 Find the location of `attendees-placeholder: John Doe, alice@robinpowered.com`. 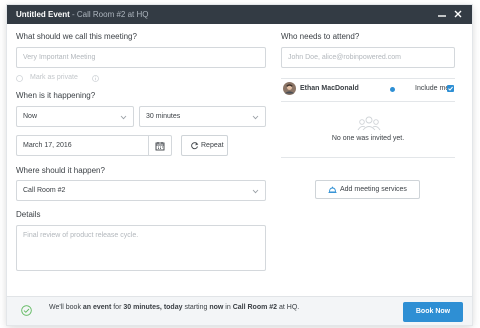

attendees-placeholder: John Doe, alice@robinpowered.com is located at coordinates (344, 57).